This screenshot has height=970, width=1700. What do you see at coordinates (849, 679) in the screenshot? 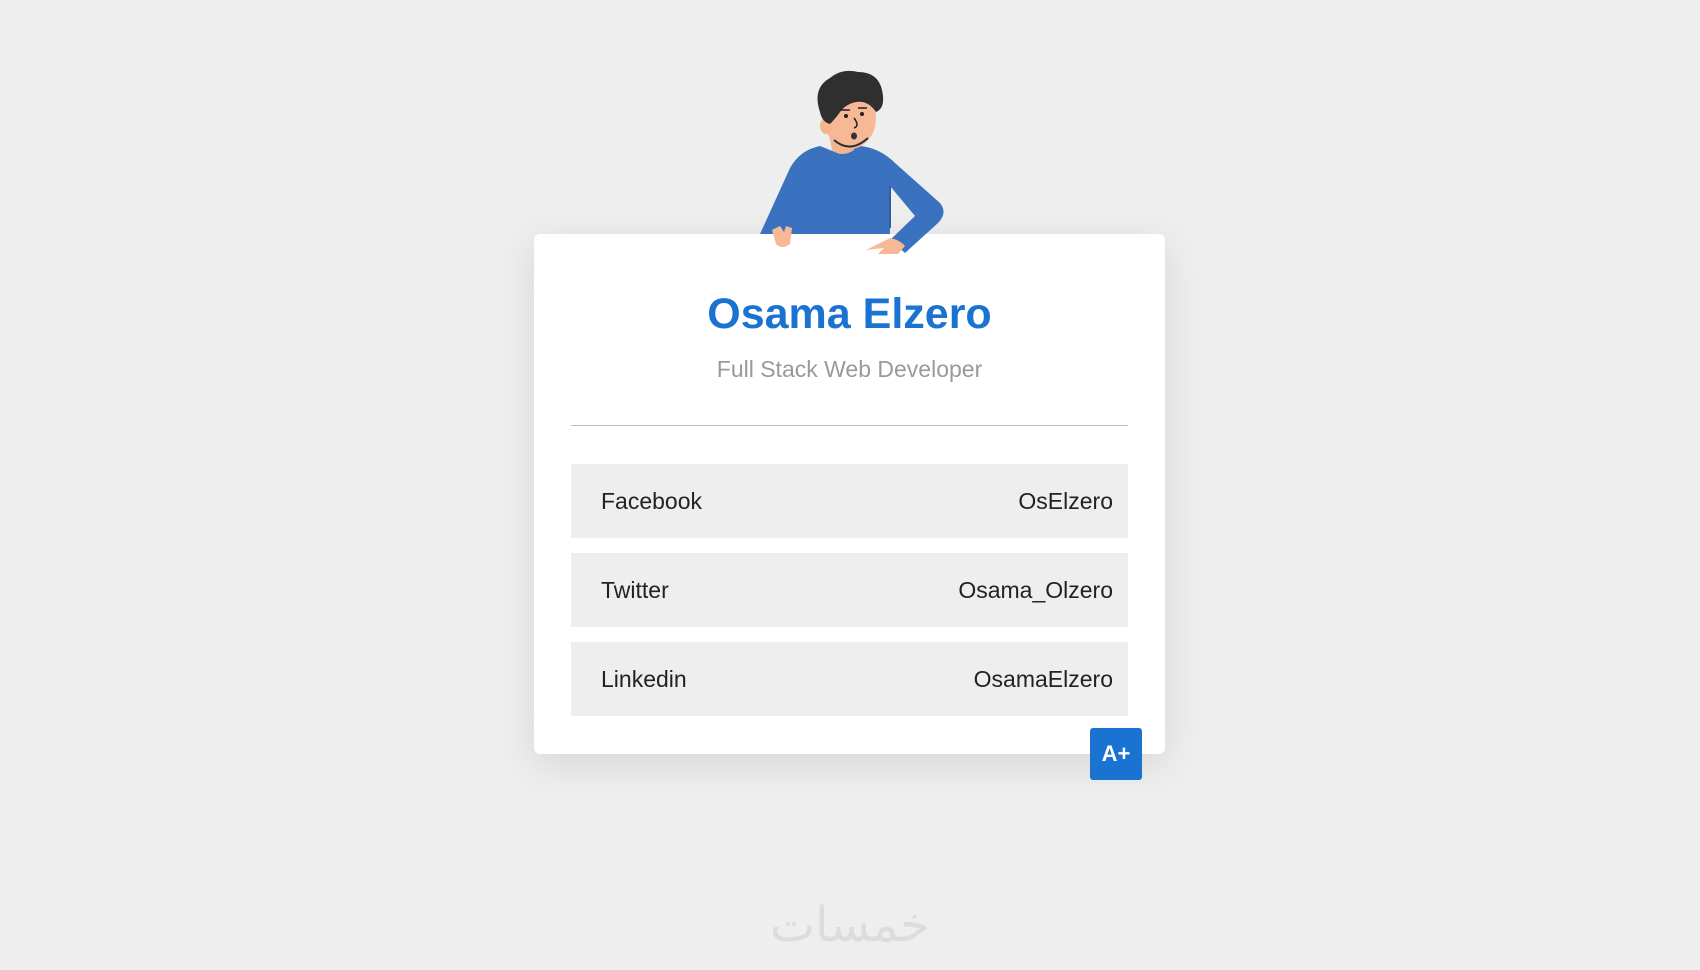
I see `social-link-linkedin: Linkedin OsamaElzero` at bounding box center [849, 679].